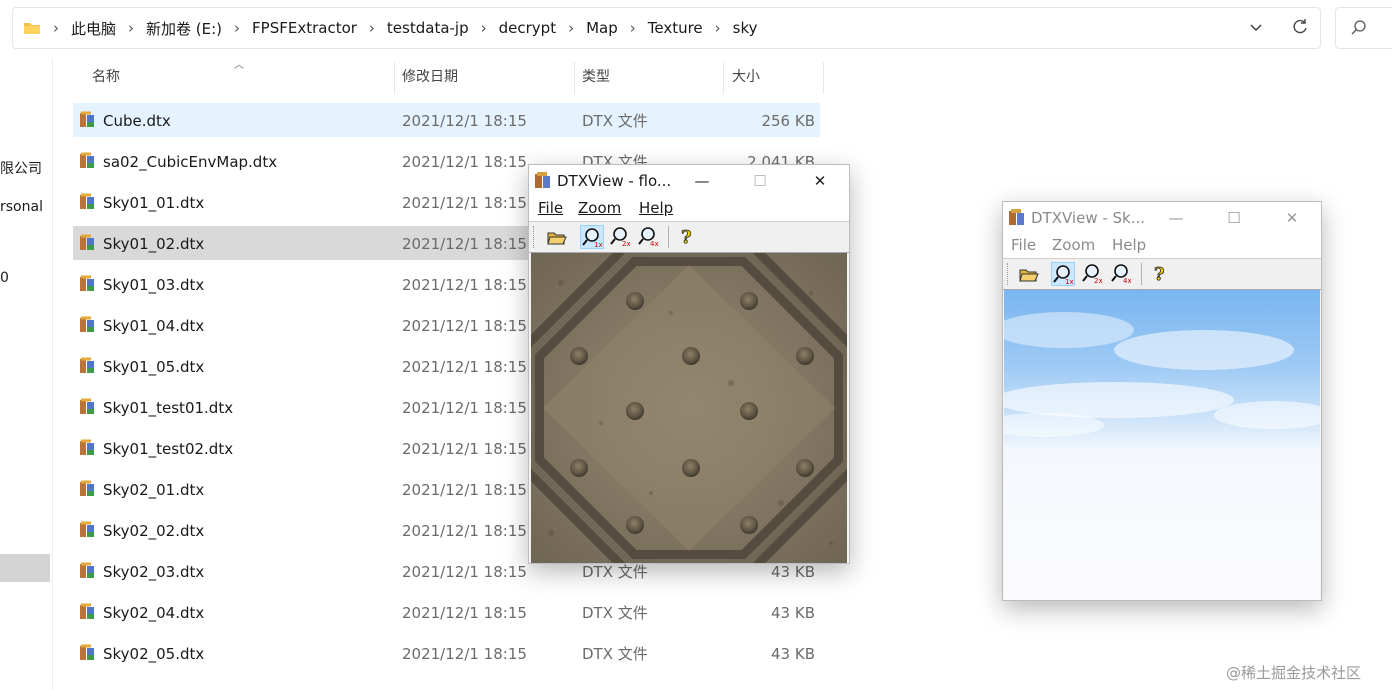 The width and height of the screenshot is (1392, 690). I want to click on file-row: Sky02_05.dtx 2021/12/1 18:15 DTX 文件 43 KB, so click(446, 653).